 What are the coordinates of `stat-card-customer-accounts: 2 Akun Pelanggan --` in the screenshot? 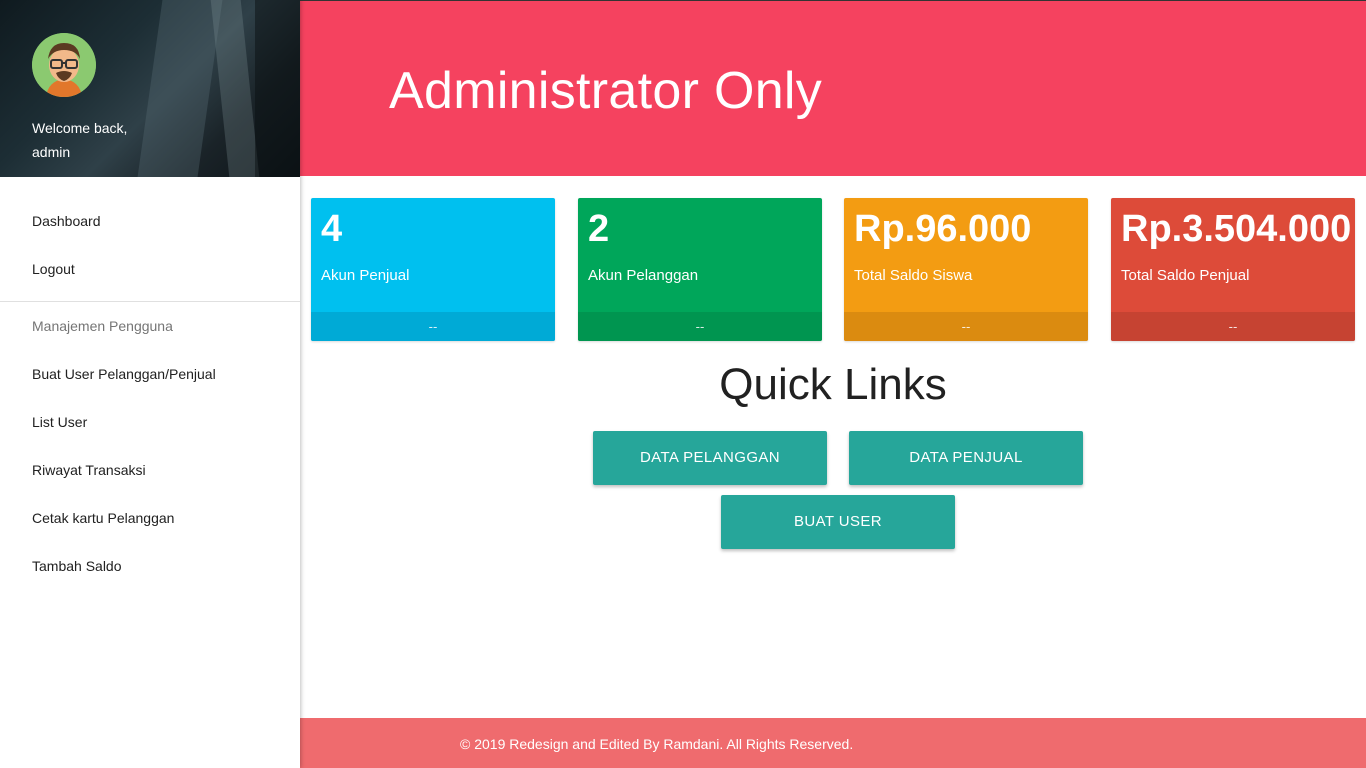 It's located at (700, 269).